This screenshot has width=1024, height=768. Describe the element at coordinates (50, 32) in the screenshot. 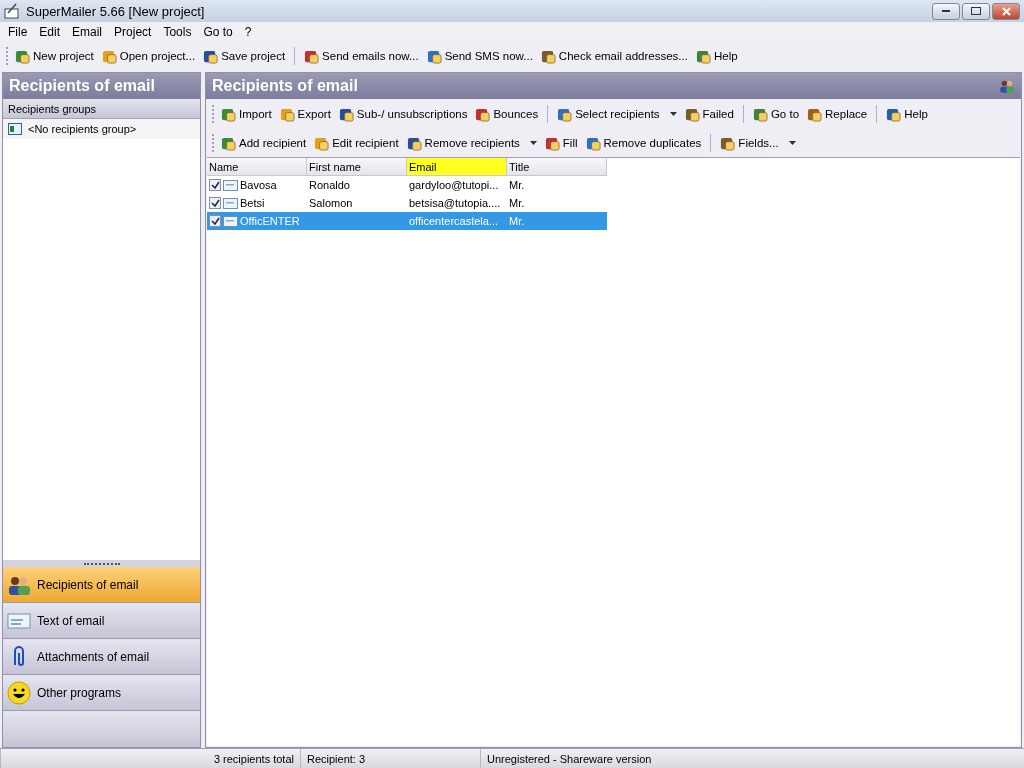

I see `menu-item: Edit` at that location.